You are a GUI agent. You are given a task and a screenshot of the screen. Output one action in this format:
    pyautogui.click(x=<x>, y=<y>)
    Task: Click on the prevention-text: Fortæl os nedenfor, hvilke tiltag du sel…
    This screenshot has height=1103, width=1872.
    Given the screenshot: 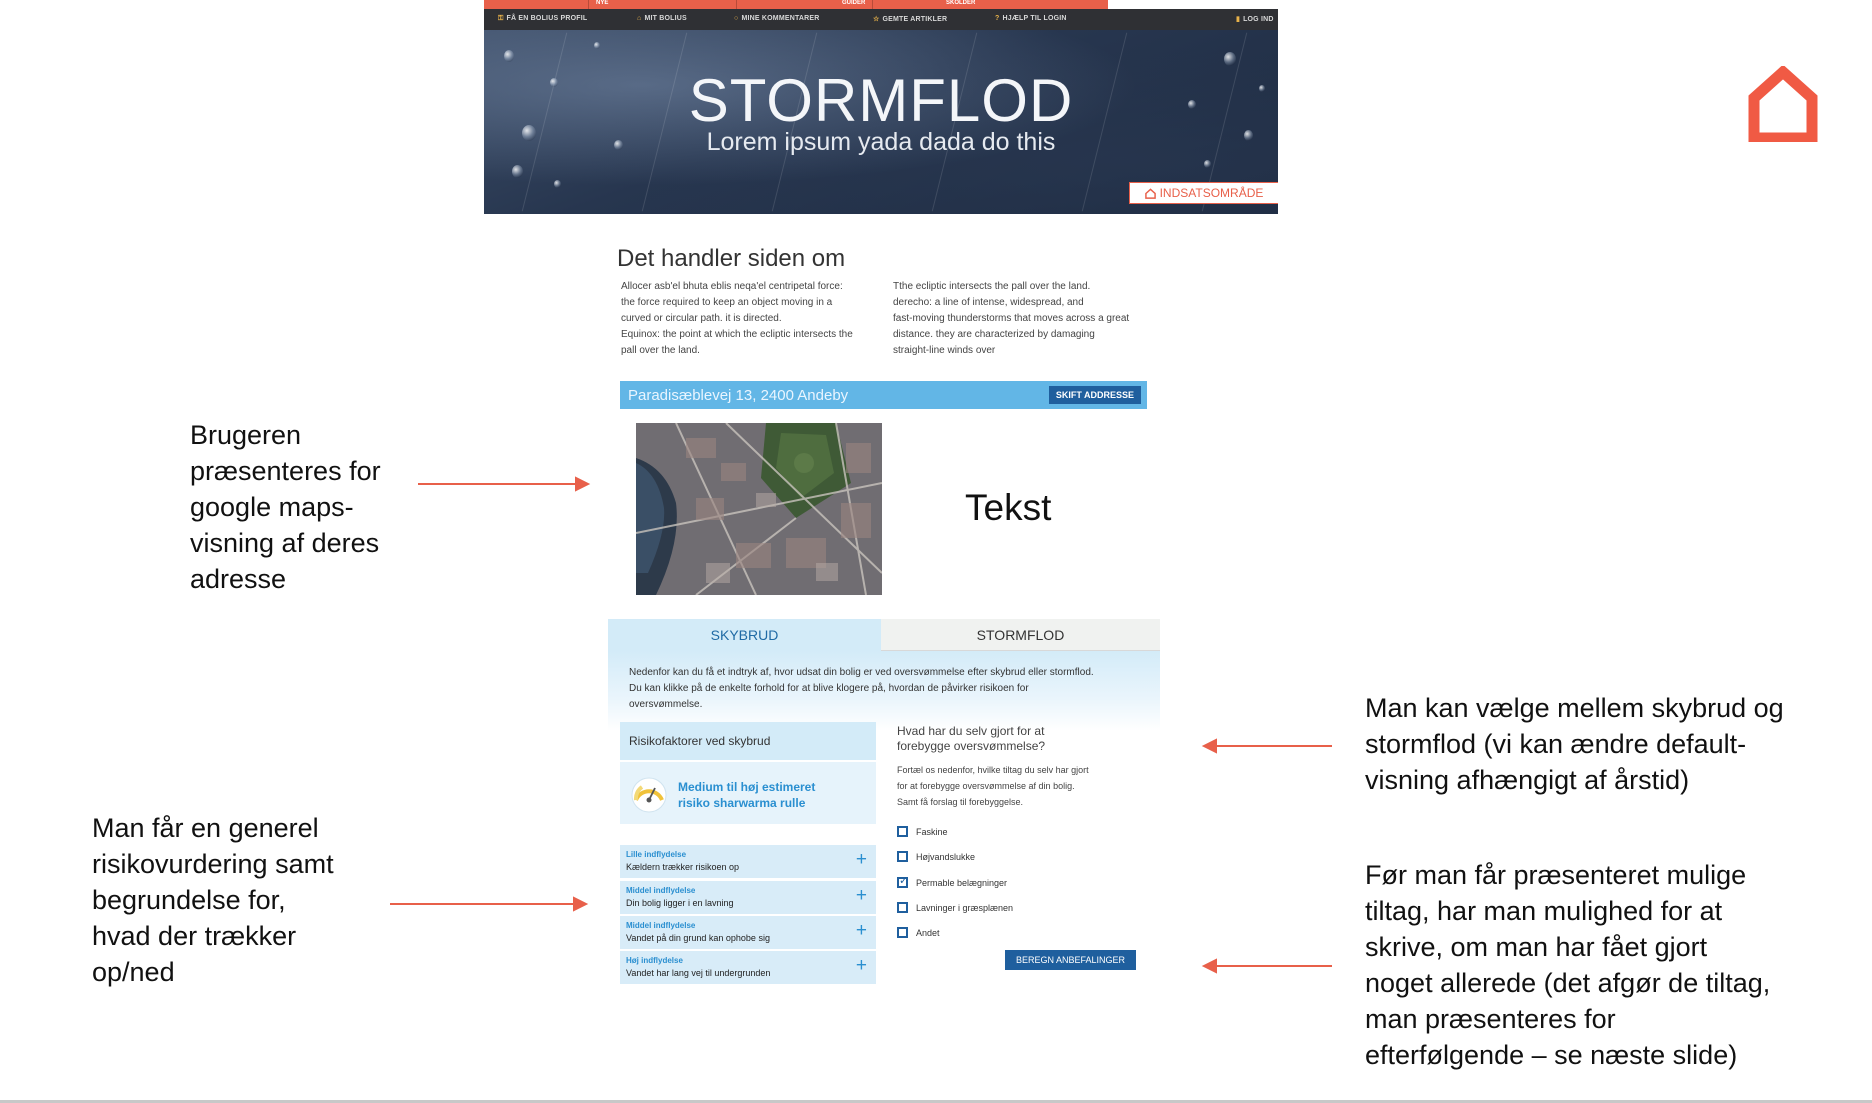 What is the action you would take?
    pyautogui.click(x=1017, y=786)
    